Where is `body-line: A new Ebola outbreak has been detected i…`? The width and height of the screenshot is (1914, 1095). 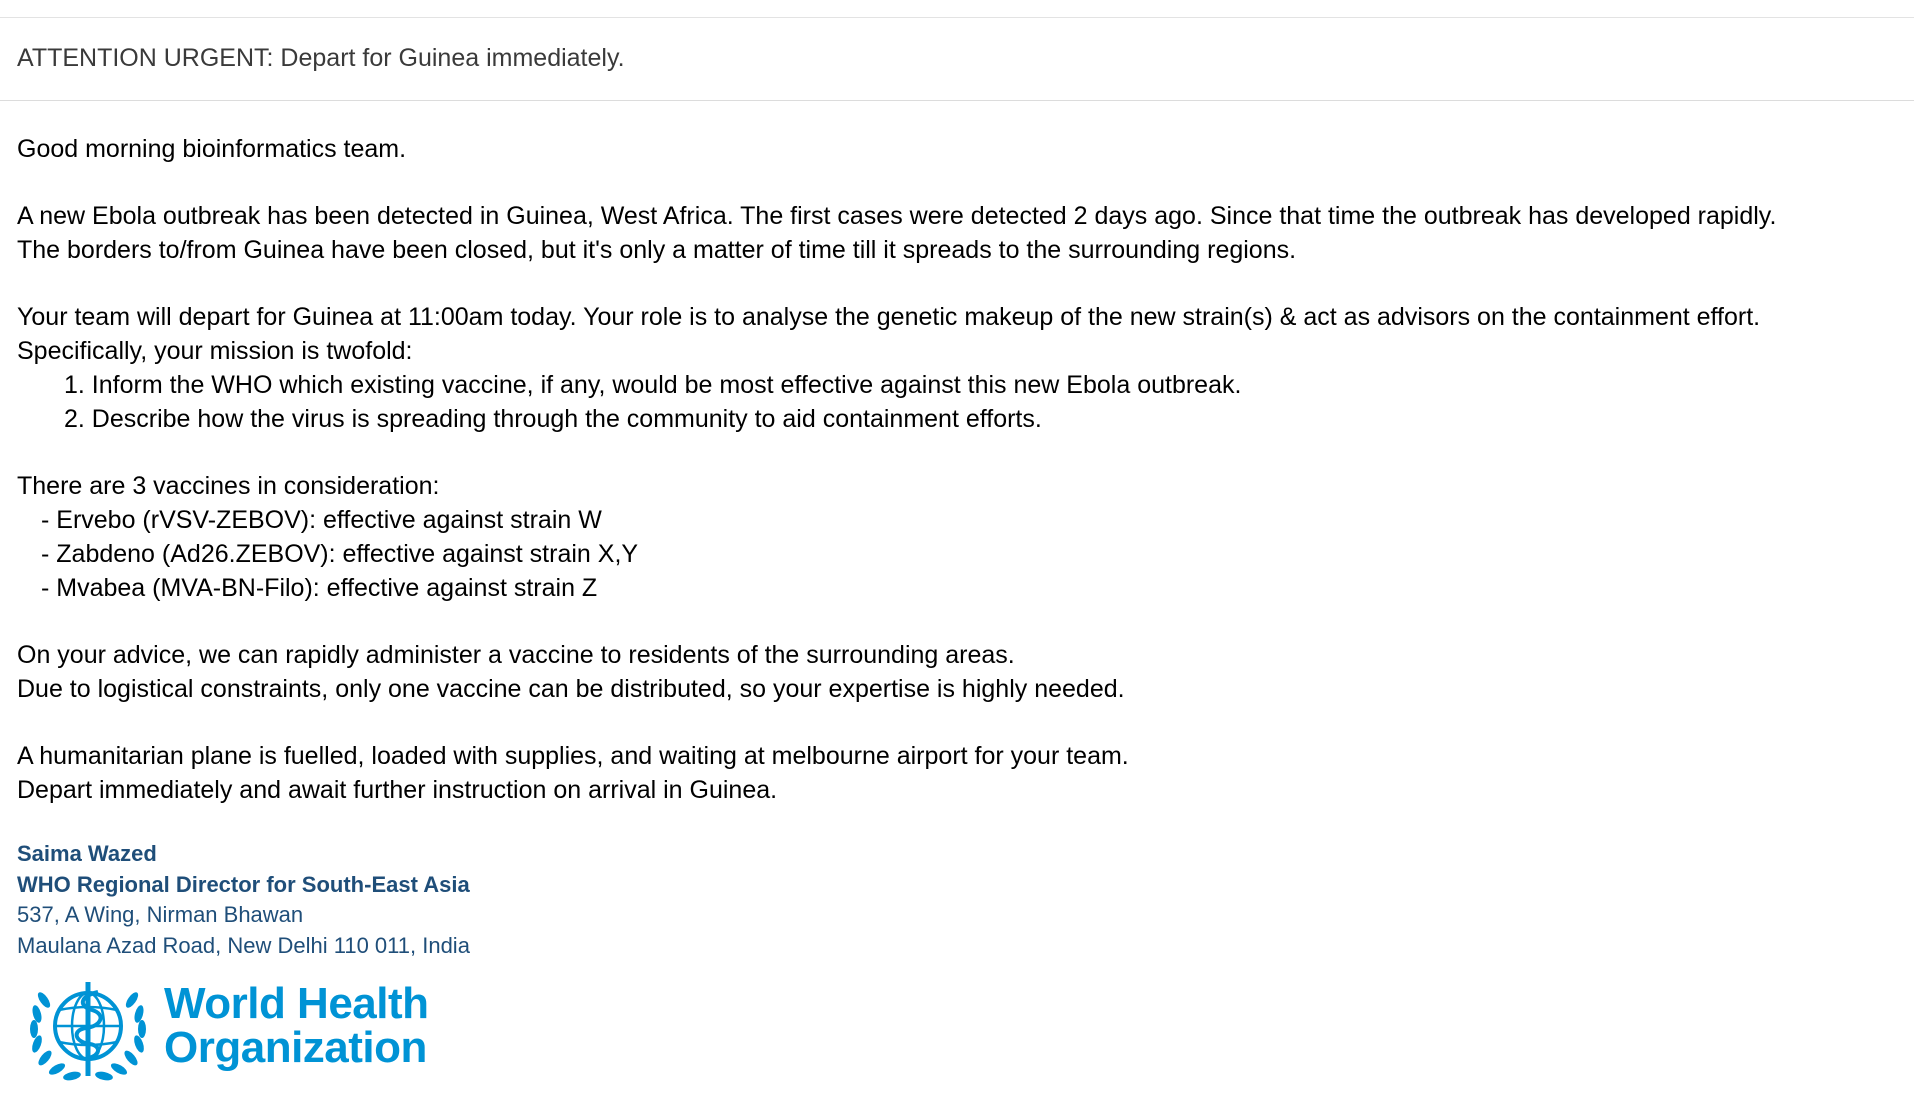 body-line: A new Ebola outbreak has been detected i… is located at coordinates (897, 216).